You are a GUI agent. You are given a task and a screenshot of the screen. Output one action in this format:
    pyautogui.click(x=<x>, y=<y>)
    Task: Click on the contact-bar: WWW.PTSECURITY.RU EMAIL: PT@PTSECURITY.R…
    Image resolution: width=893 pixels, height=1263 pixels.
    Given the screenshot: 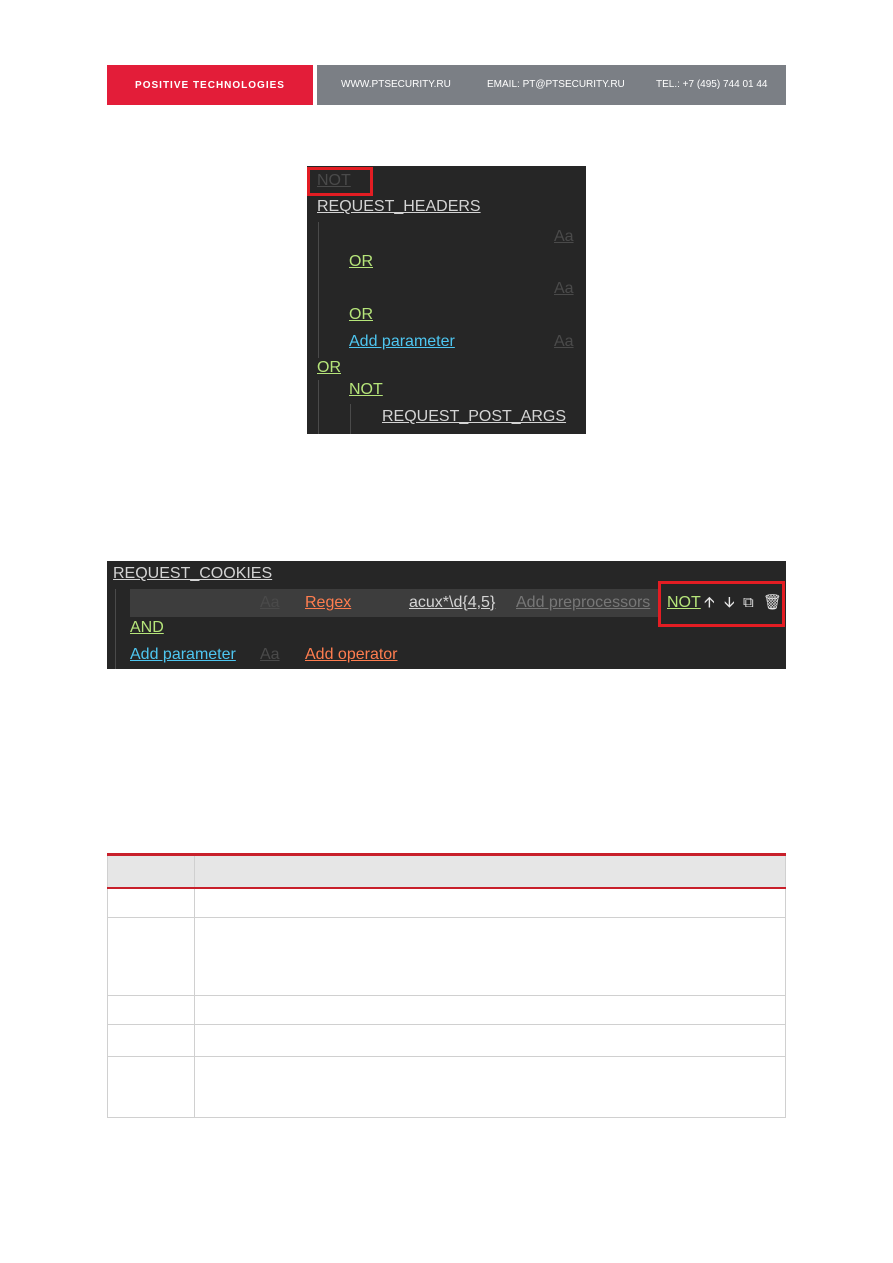 What is the action you would take?
    pyautogui.click(x=551, y=85)
    